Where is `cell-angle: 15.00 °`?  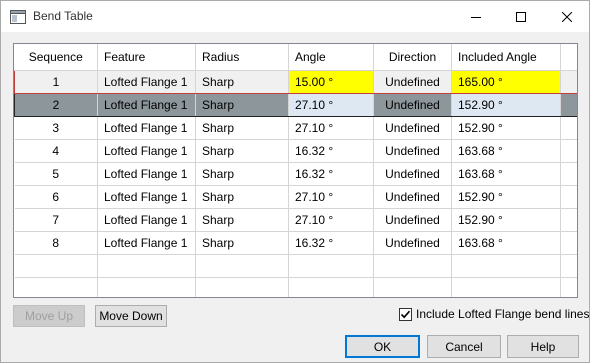
cell-angle: 15.00 ° is located at coordinates (331, 81).